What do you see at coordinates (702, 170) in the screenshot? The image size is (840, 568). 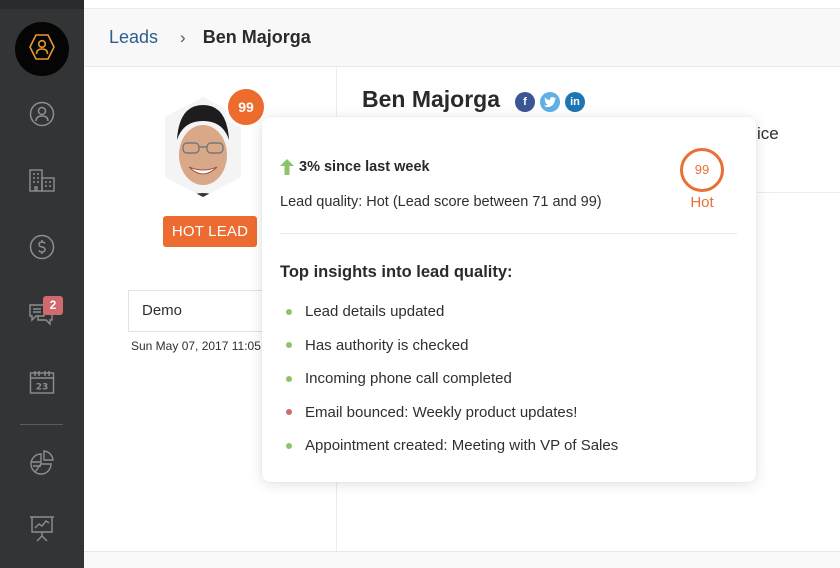 I see `score-ring: 99` at bounding box center [702, 170].